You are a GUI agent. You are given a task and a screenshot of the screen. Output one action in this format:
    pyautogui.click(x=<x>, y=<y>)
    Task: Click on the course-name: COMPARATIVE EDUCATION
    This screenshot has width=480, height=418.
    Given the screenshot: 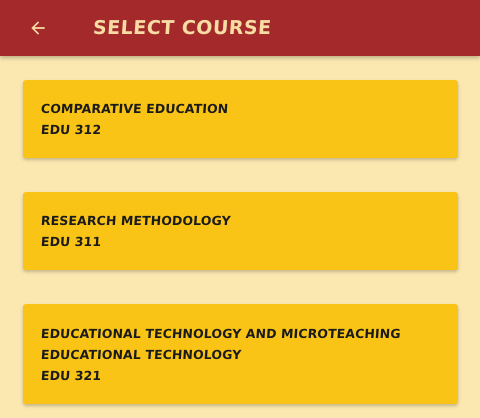 What is the action you would take?
    pyautogui.click(x=134, y=108)
    